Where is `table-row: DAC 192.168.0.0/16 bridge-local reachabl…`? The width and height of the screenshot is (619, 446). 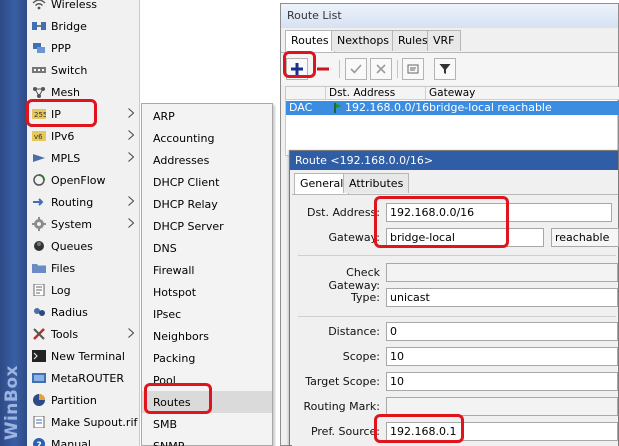
table-row: DAC 192.168.0.0/16 bridge-local reachabl… is located at coordinates (452, 108).